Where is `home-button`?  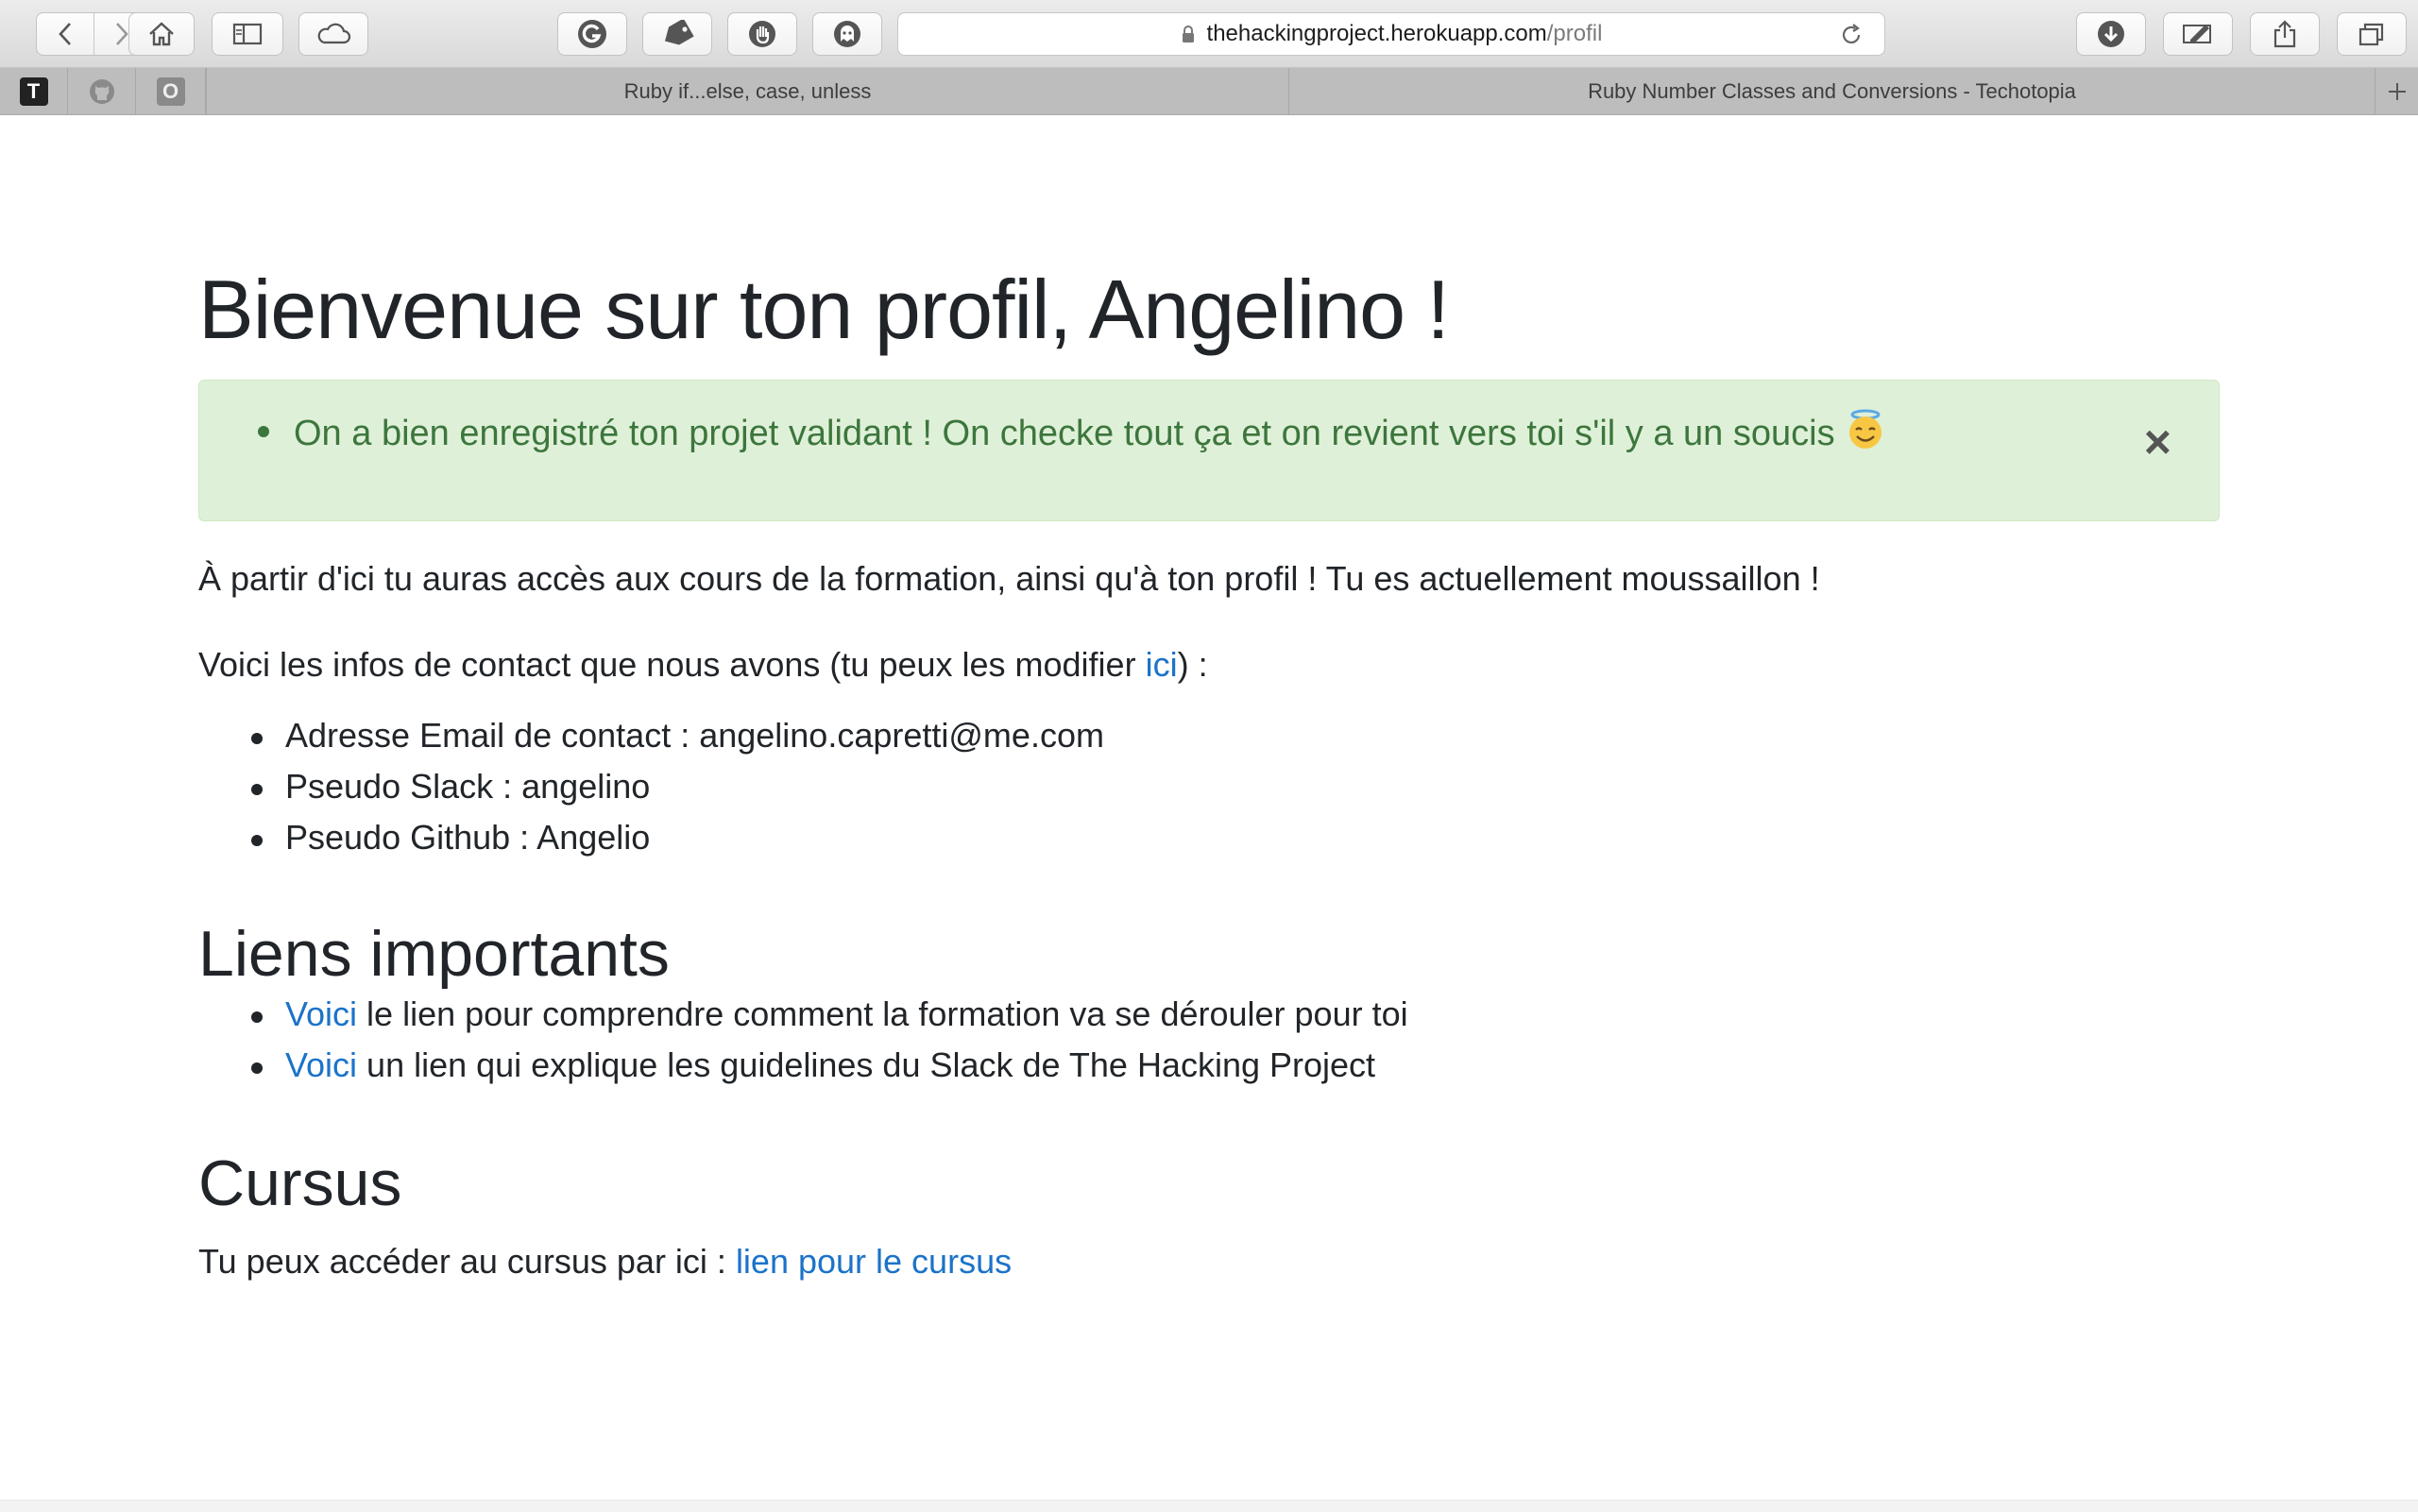 home-button is located at coordinates (162, 34).